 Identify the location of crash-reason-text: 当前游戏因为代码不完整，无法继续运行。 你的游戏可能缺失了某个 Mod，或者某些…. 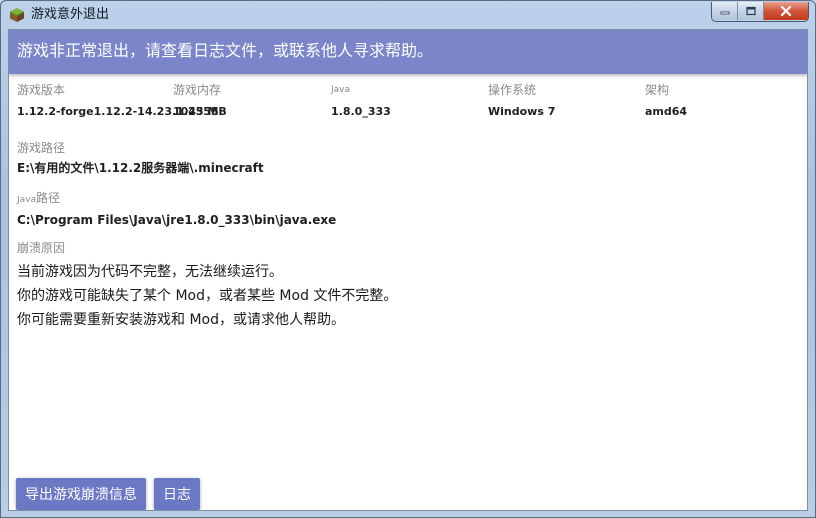
(207, 296).